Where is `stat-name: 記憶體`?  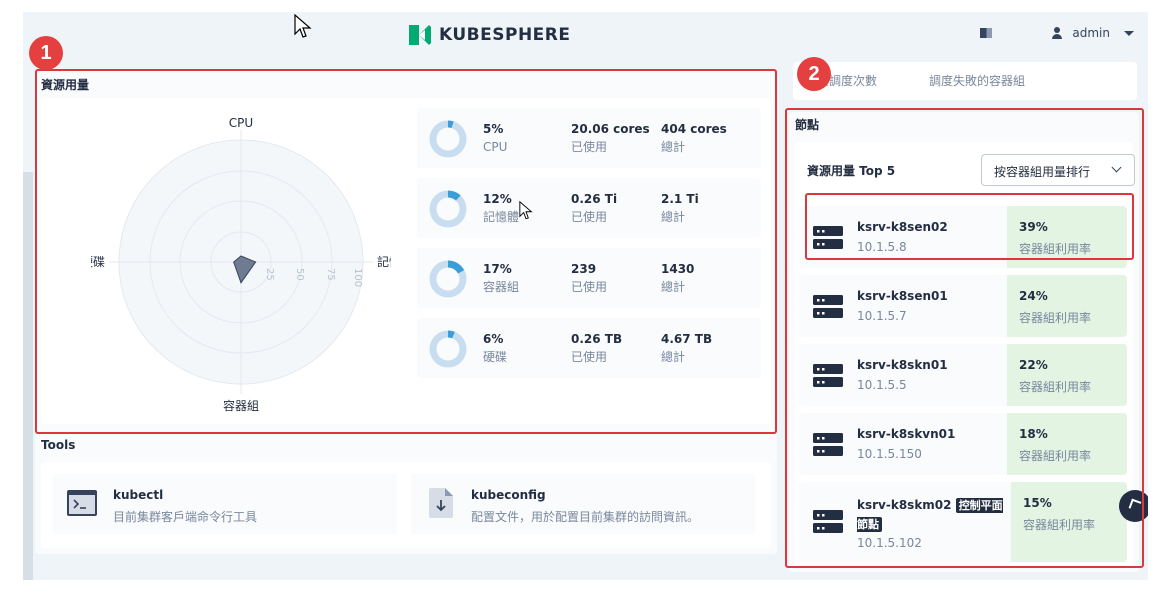
stat-name: 記憶體 is located at coordinates (501, 217).